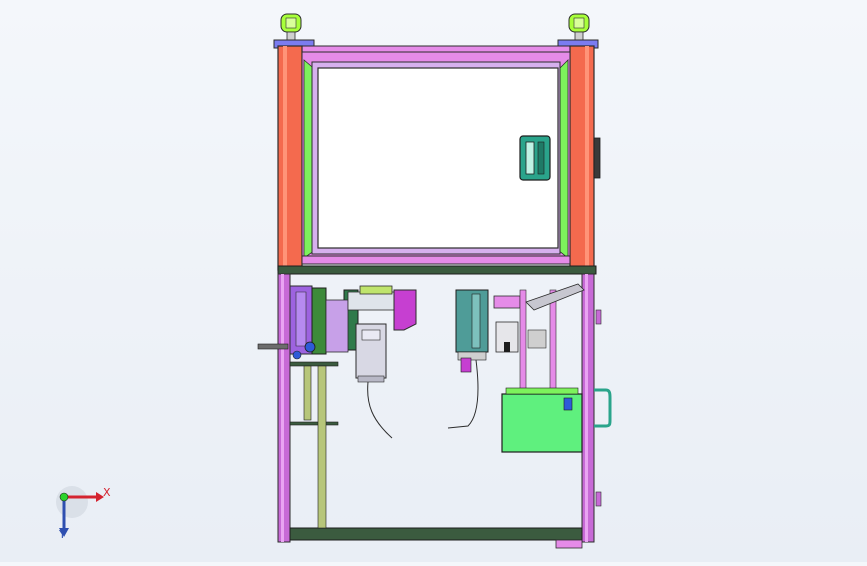  What do you see at coordinates (307, 393) in the screenshot?
I see `olive-rod` at bounding box center [307, 393].